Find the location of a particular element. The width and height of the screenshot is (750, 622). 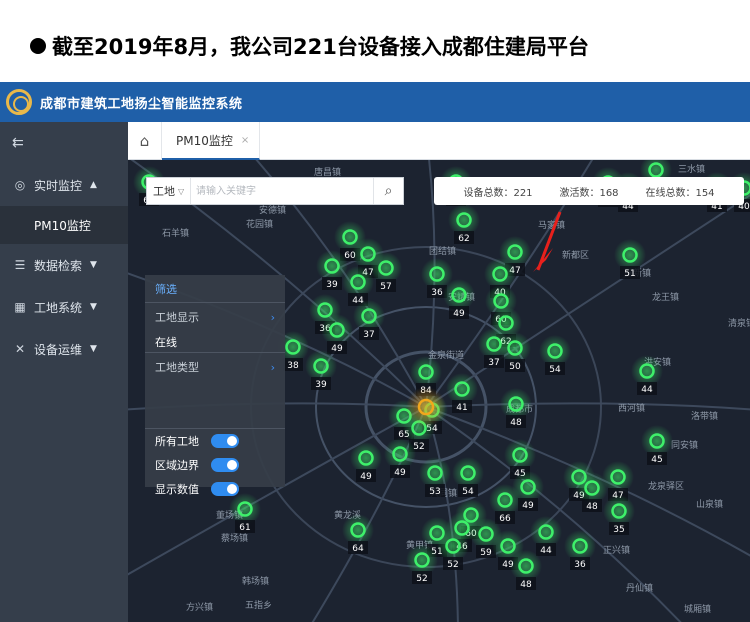

close-icon: × is located at coordinates (245, 140).